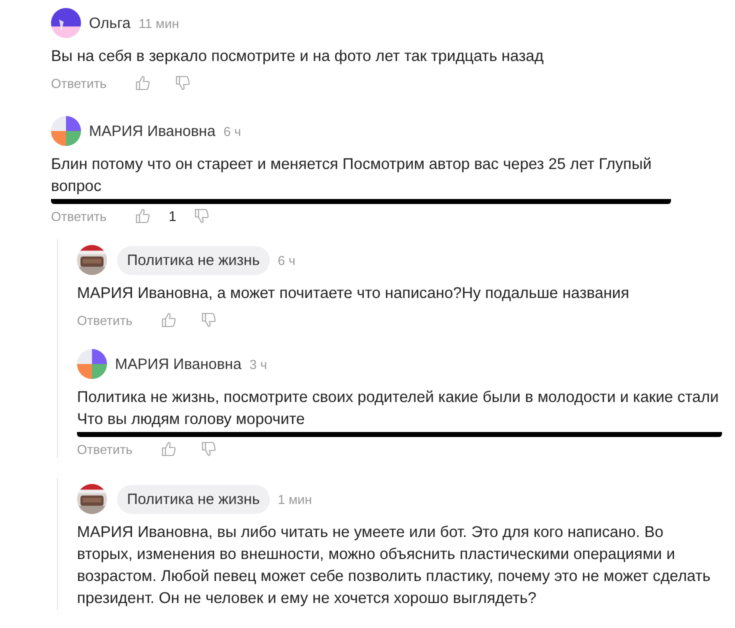 The width and height of the screenshot is (735, 628). What do you see at coordinates (159, 23) in the screenshot?
I see `comment-time: 11 мин` at bounding box center [159, 23].